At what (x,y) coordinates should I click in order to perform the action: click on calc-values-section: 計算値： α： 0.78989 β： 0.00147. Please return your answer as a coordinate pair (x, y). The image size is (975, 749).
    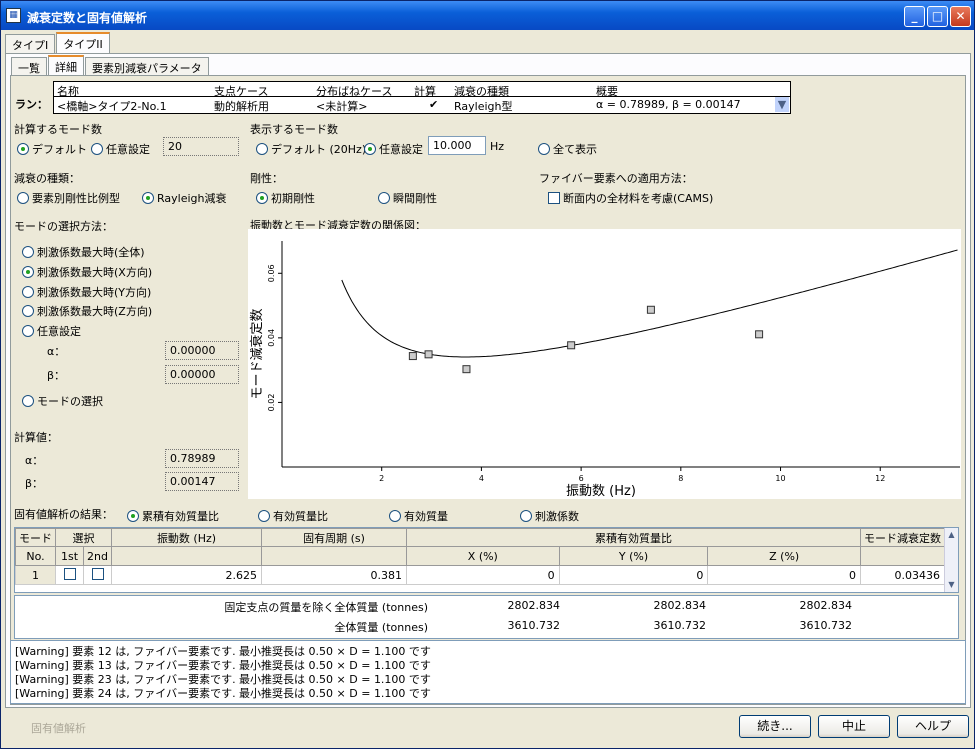
    Looking at the image, I should click on (128, 462).